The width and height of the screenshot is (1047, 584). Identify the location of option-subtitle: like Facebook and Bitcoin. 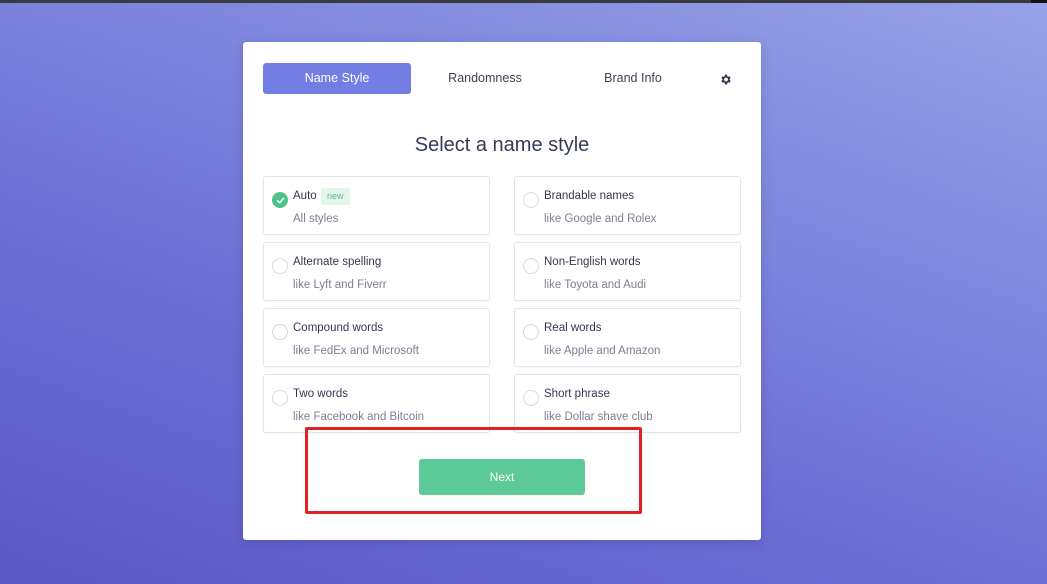
(359, 417).